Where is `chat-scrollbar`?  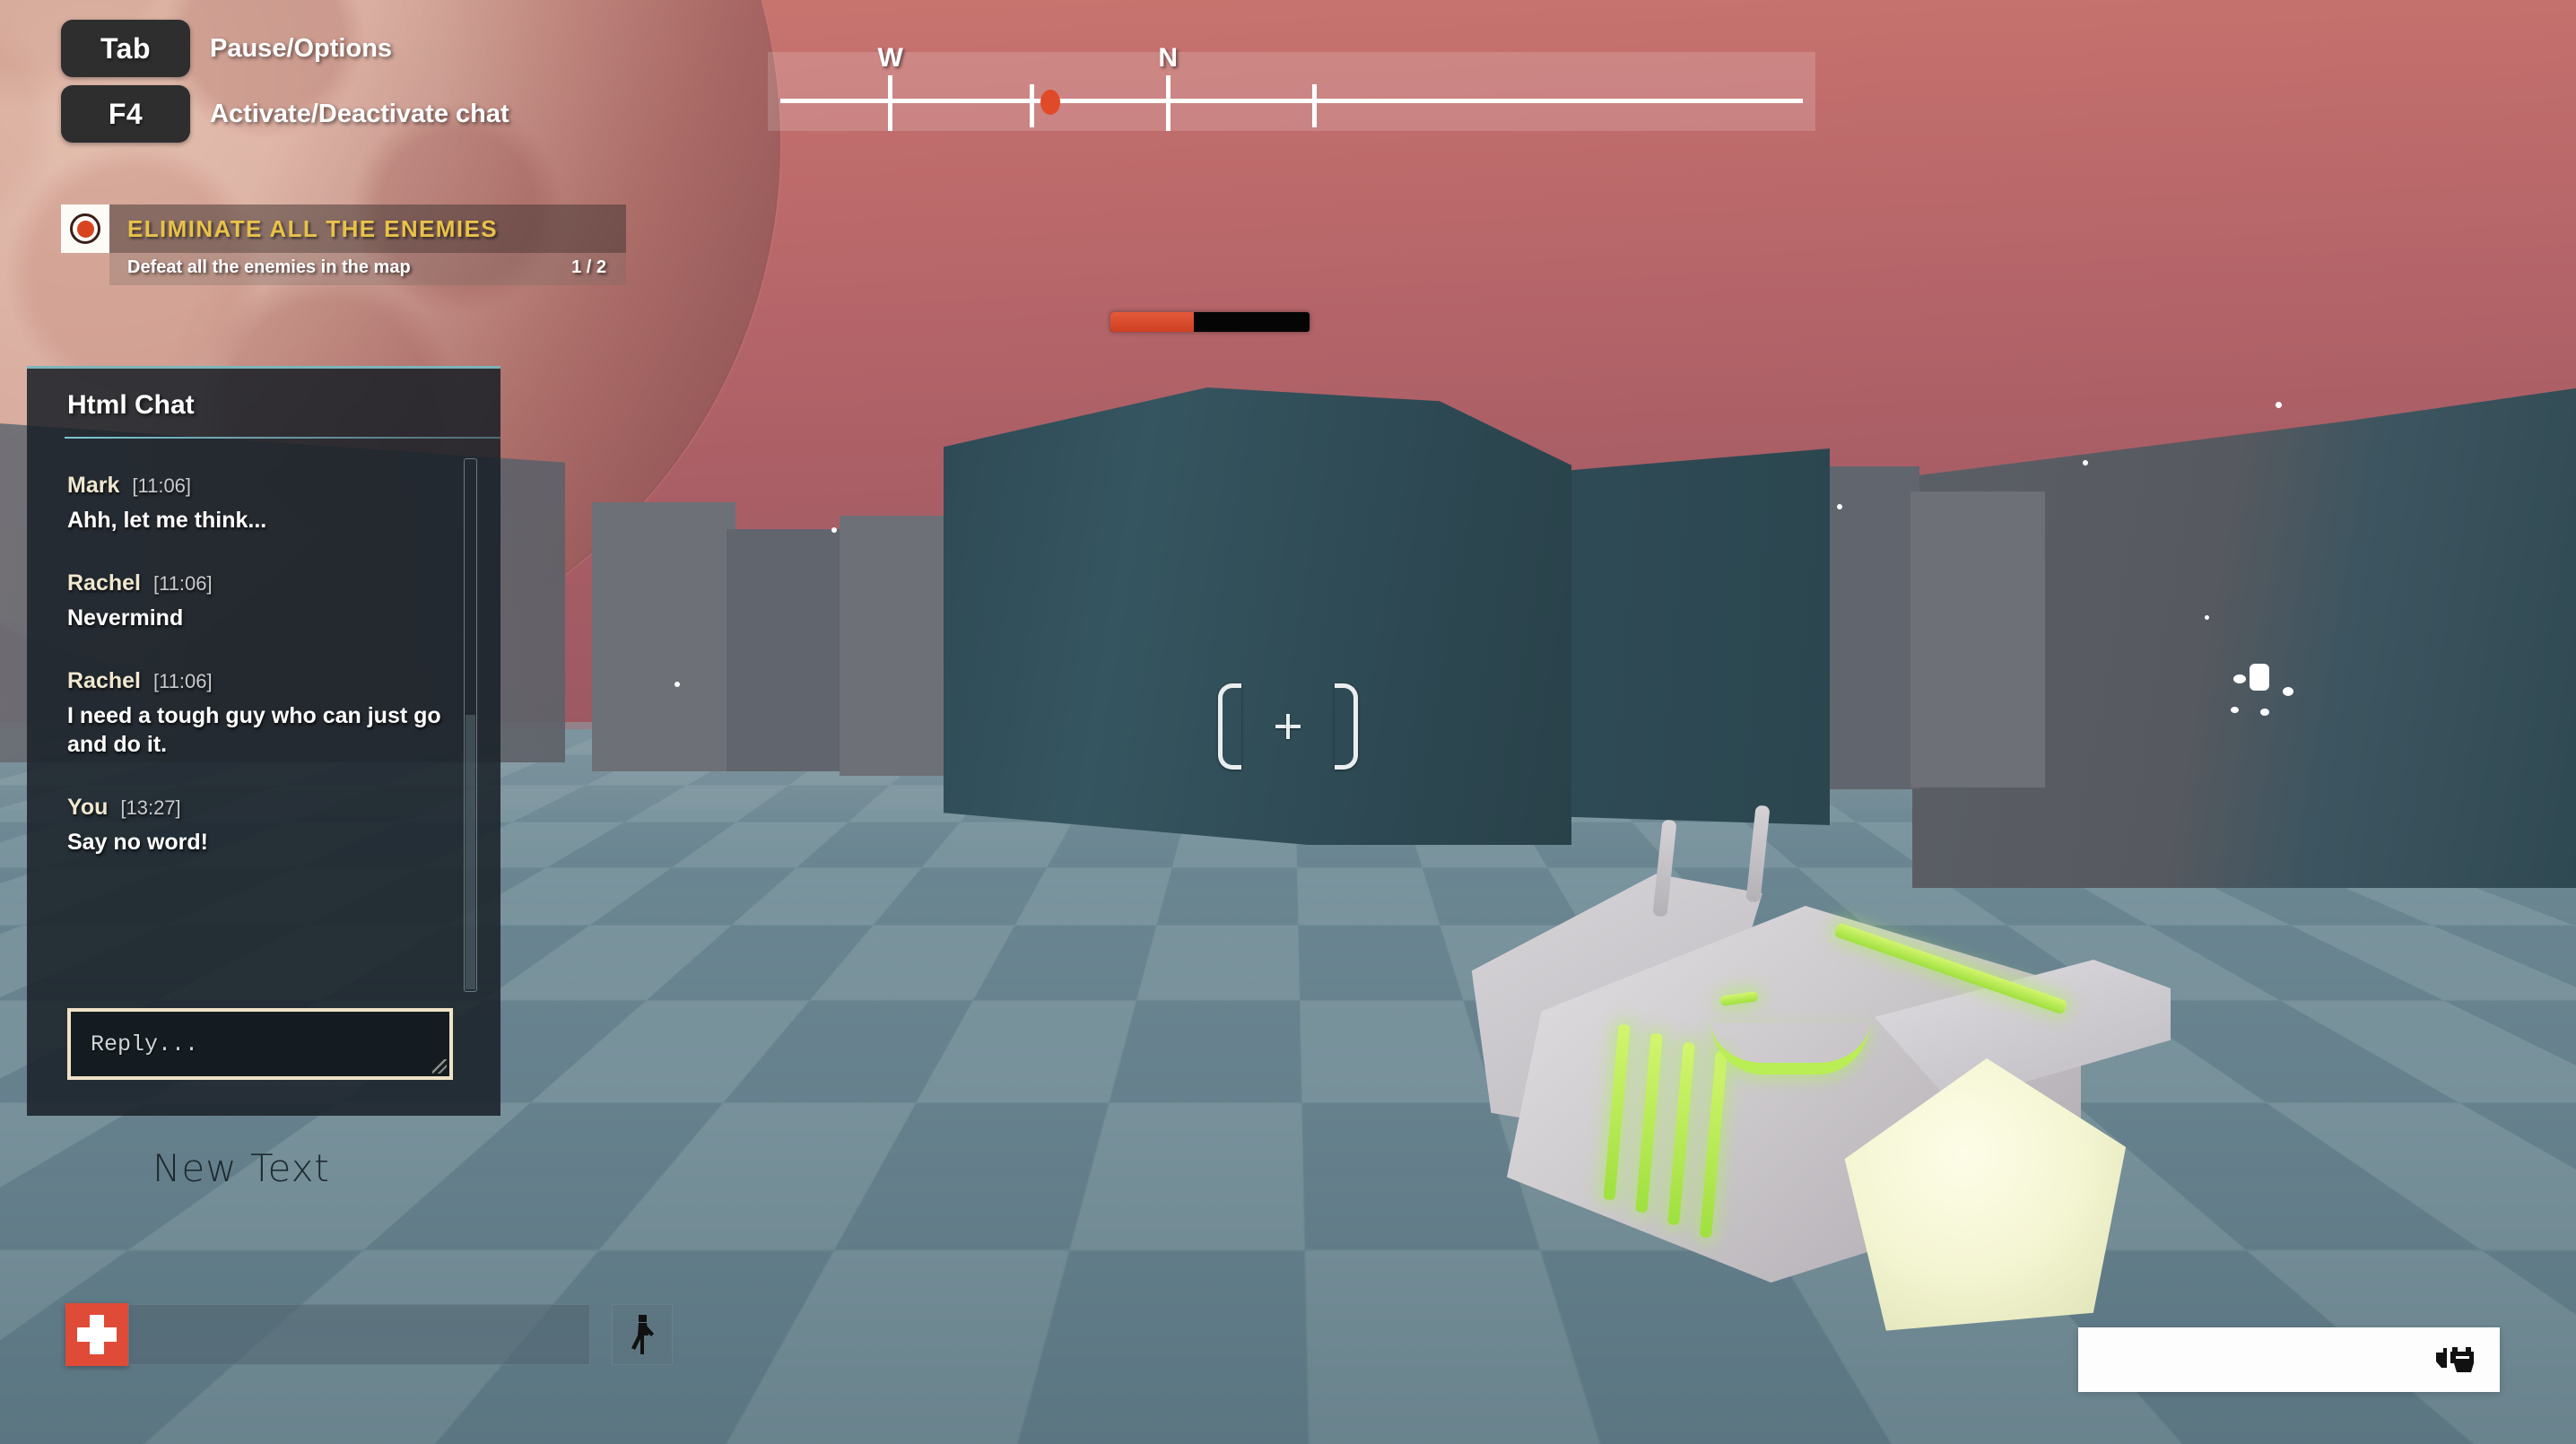
chat-scrollbar is located at coordinates (470, 725).